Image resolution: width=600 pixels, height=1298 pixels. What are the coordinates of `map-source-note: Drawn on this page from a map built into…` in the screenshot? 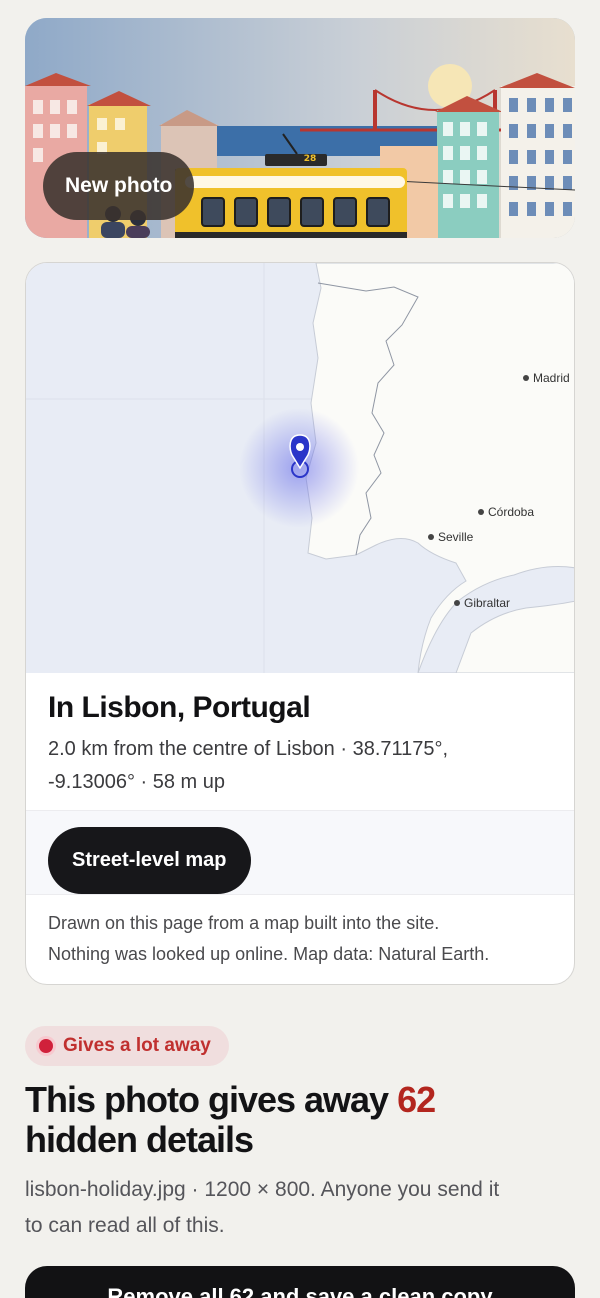 It's located at (303, 939).